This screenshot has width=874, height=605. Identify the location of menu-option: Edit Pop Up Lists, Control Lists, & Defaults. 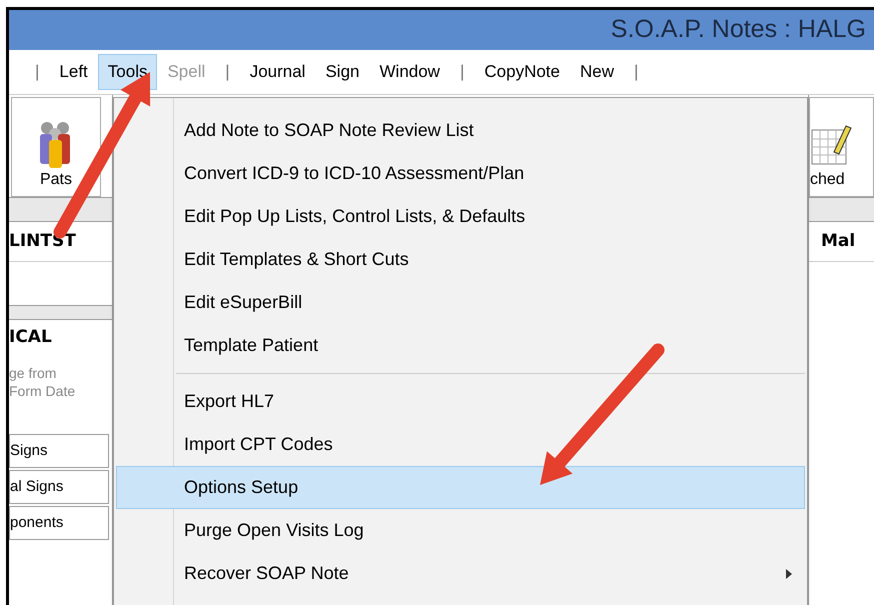
(460, 216).